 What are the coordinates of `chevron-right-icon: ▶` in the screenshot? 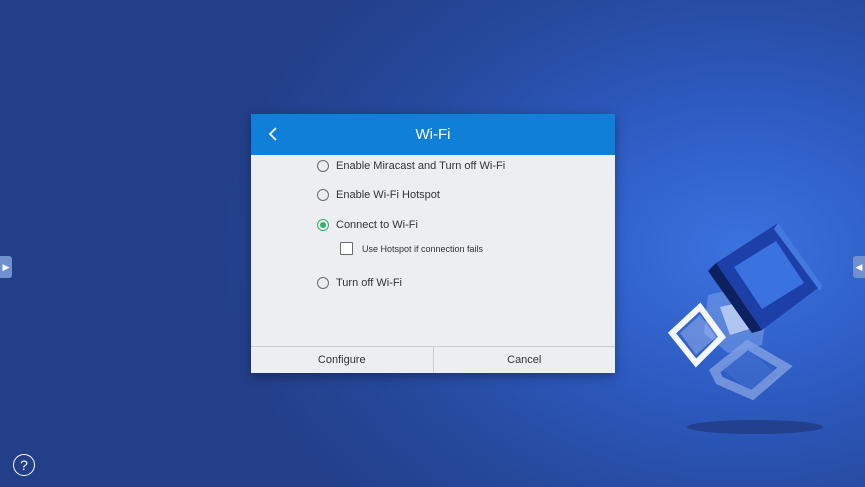 It's located at (6, 266).